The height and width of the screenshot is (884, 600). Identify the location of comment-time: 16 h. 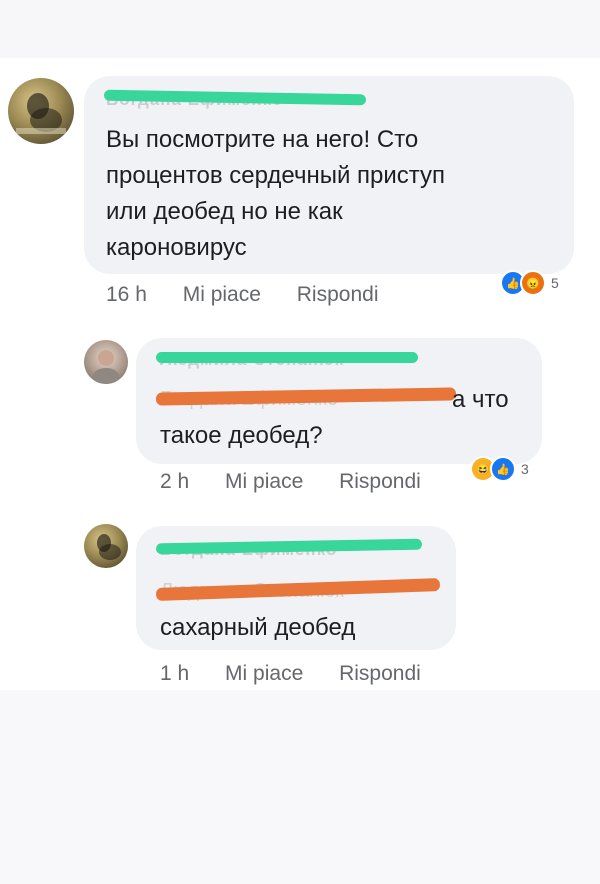
(126, 294).